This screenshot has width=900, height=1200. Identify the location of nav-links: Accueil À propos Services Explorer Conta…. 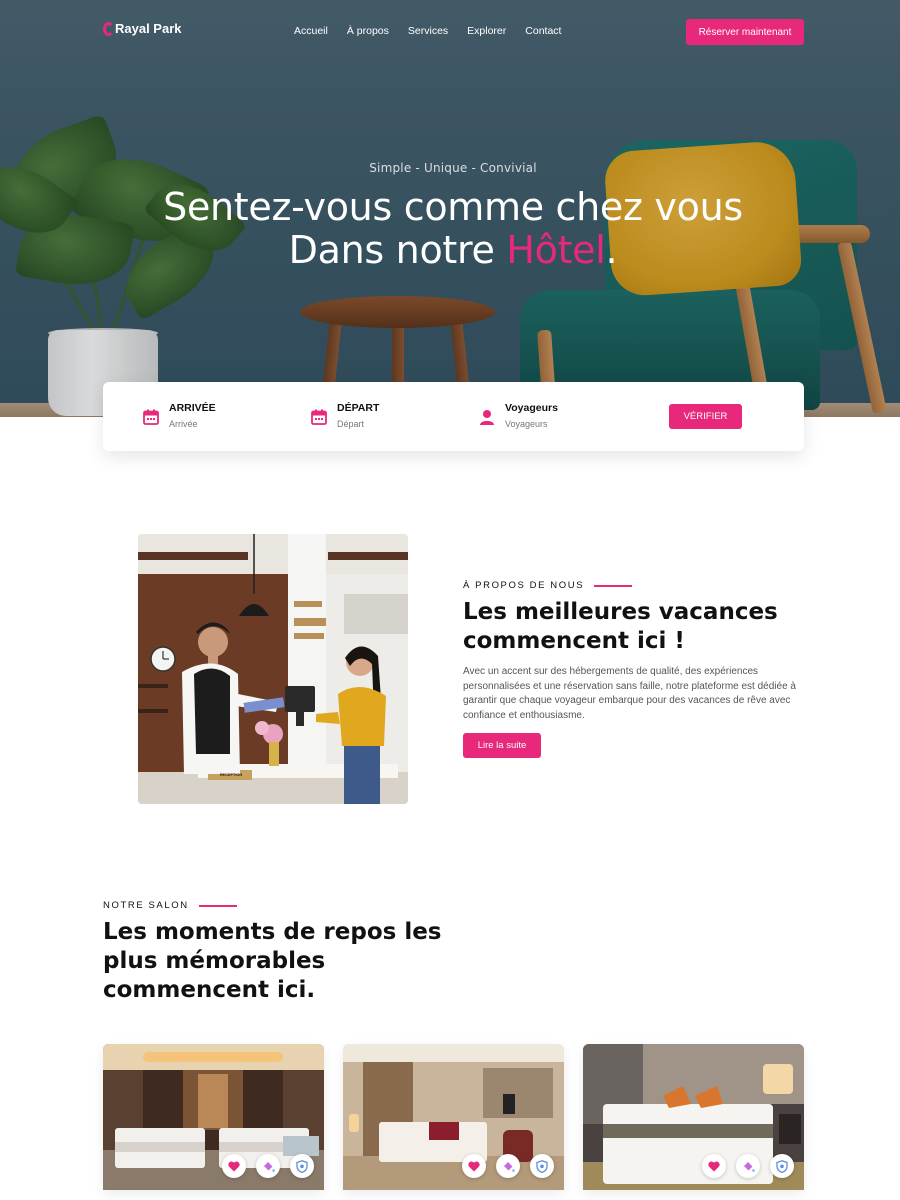
(427, 31).